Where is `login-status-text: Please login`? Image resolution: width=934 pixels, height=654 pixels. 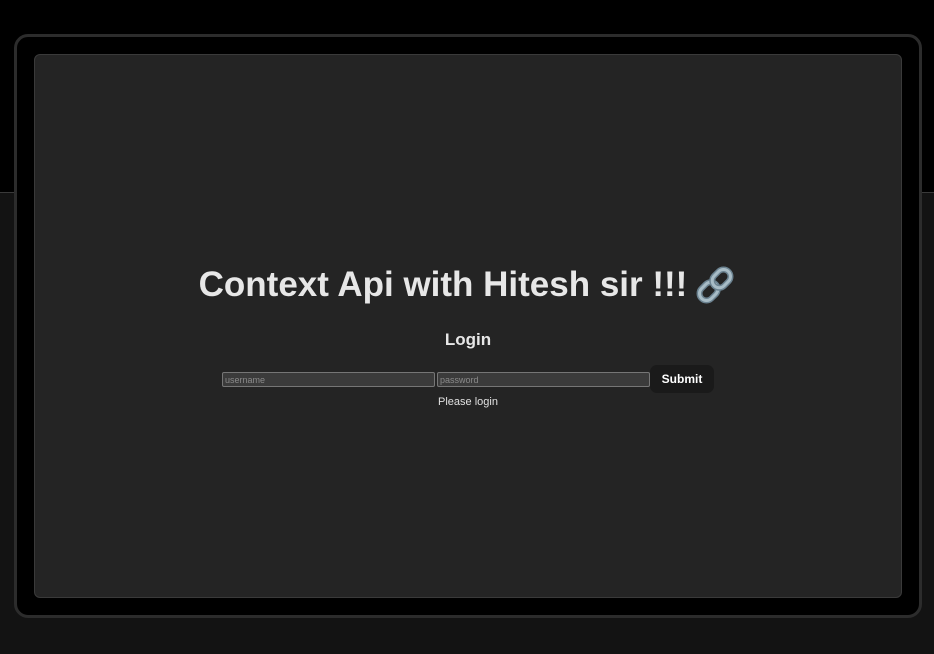 login-status-text: Please login is located at coordinates (468, 402).